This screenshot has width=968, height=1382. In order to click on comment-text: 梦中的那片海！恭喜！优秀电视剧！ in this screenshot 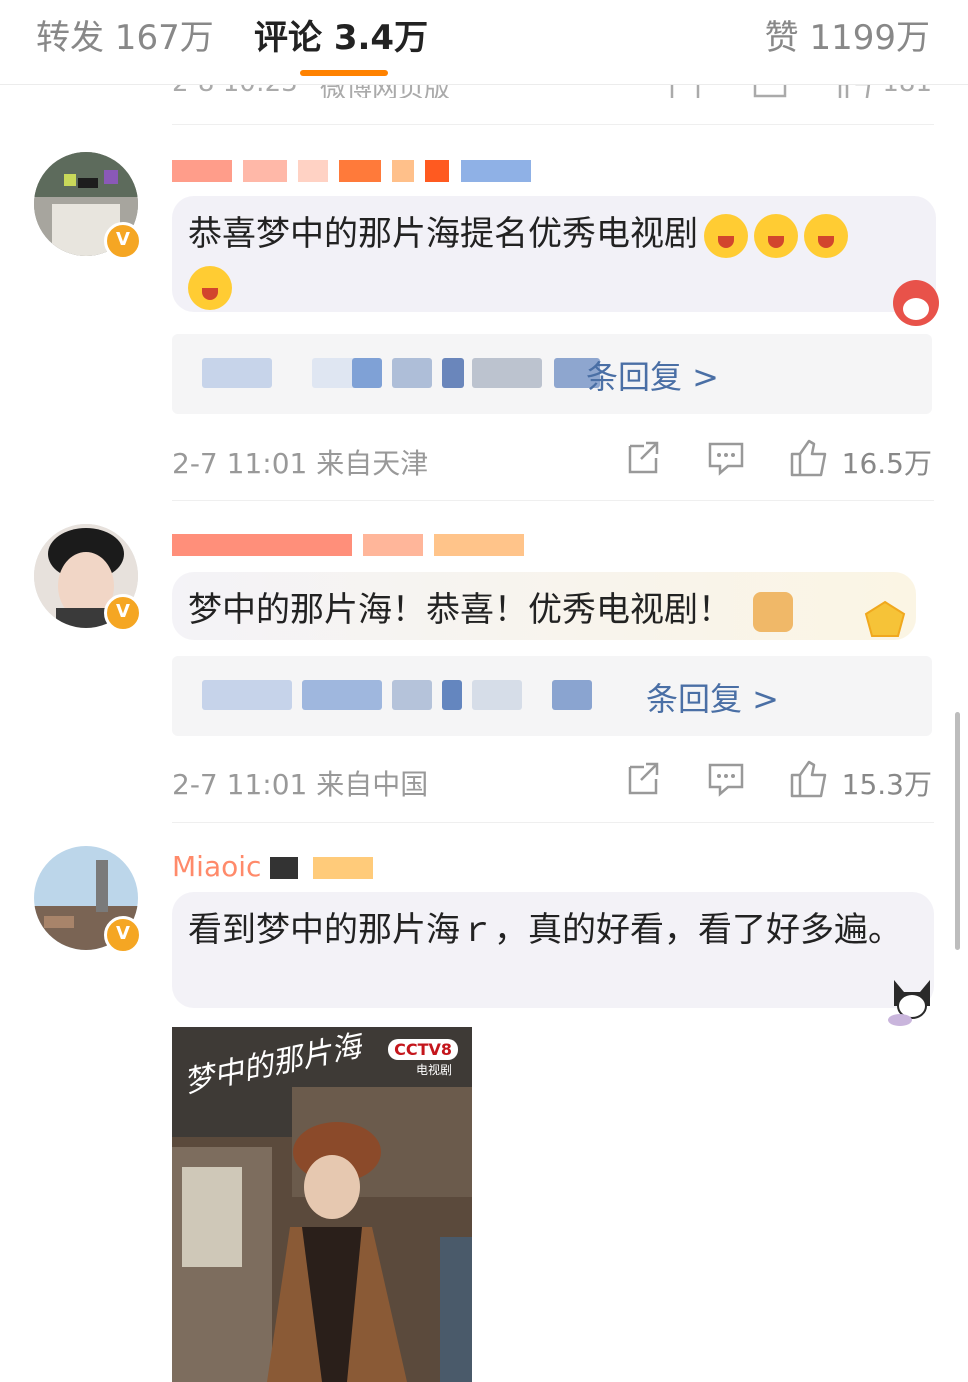, I will do `click(460, 610)`.